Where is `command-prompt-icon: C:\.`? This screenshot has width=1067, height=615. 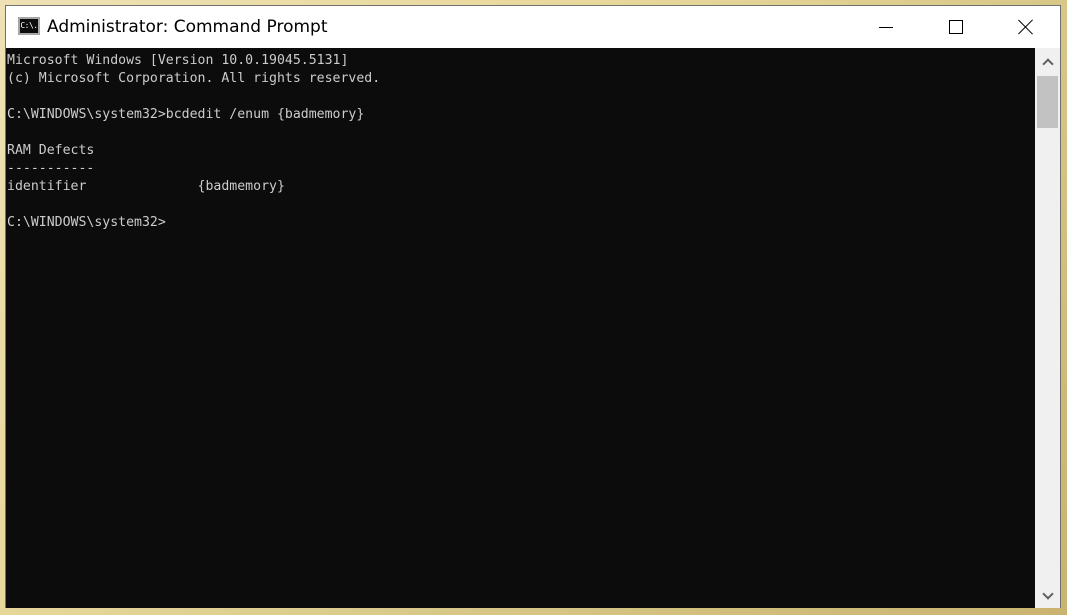 command-prompt-icon: C:\. is located at coordinates (29, 26).